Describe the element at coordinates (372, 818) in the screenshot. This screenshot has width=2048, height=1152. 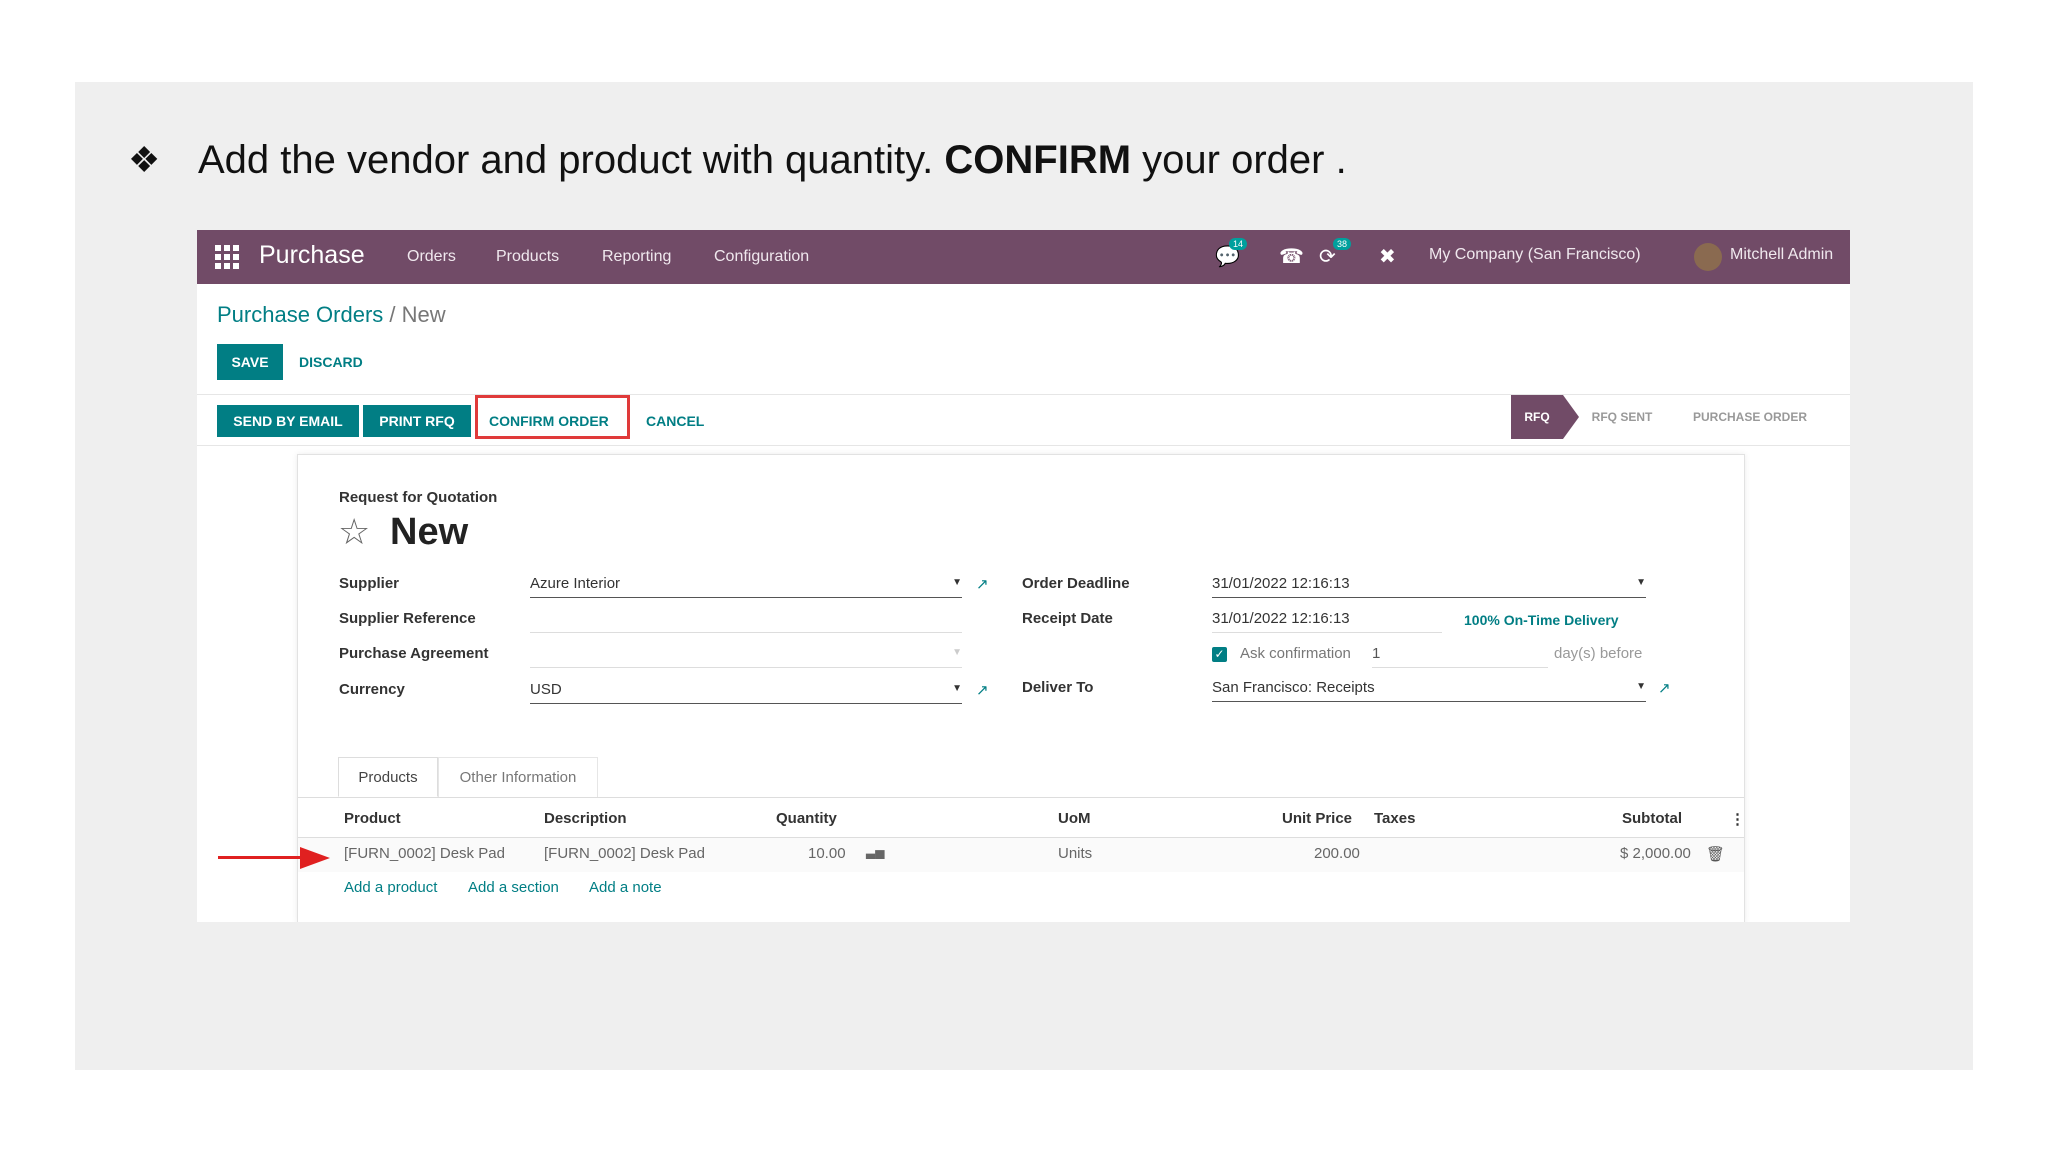
I see `col-product: Product` at that location.